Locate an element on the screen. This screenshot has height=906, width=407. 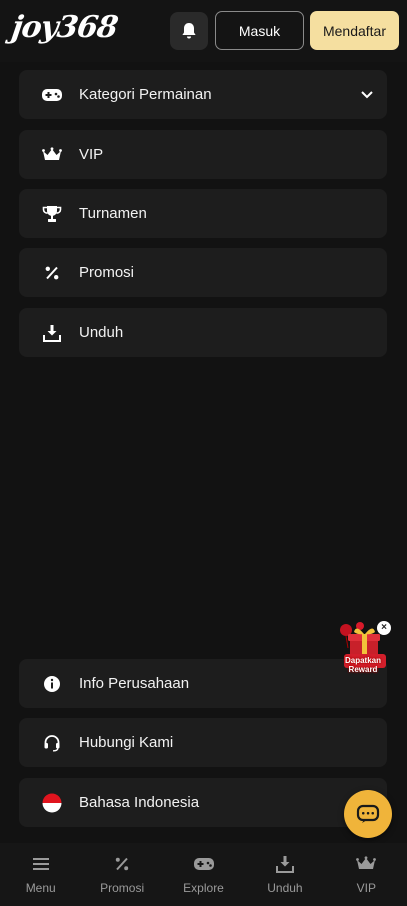
chat-icon is located at coordinates (368, 813).